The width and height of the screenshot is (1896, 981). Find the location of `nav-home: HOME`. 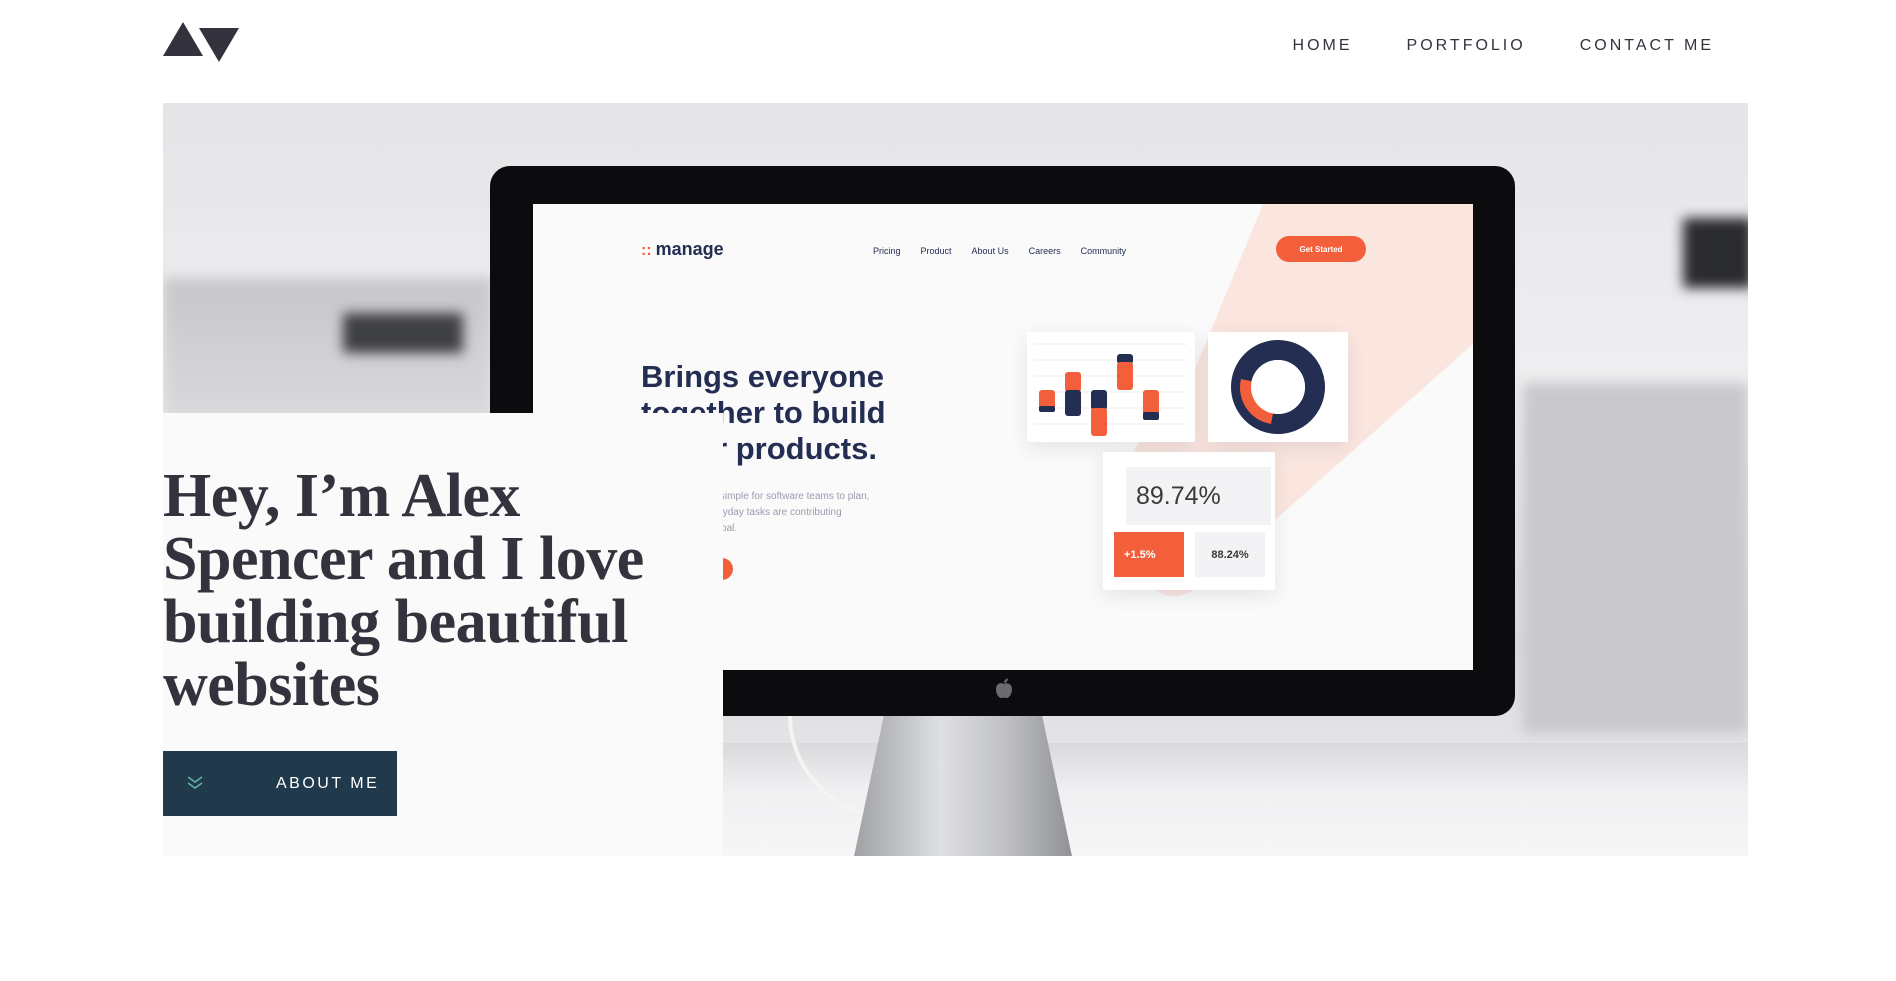

nav-home: HOME is located at coordinates (1323, 46).